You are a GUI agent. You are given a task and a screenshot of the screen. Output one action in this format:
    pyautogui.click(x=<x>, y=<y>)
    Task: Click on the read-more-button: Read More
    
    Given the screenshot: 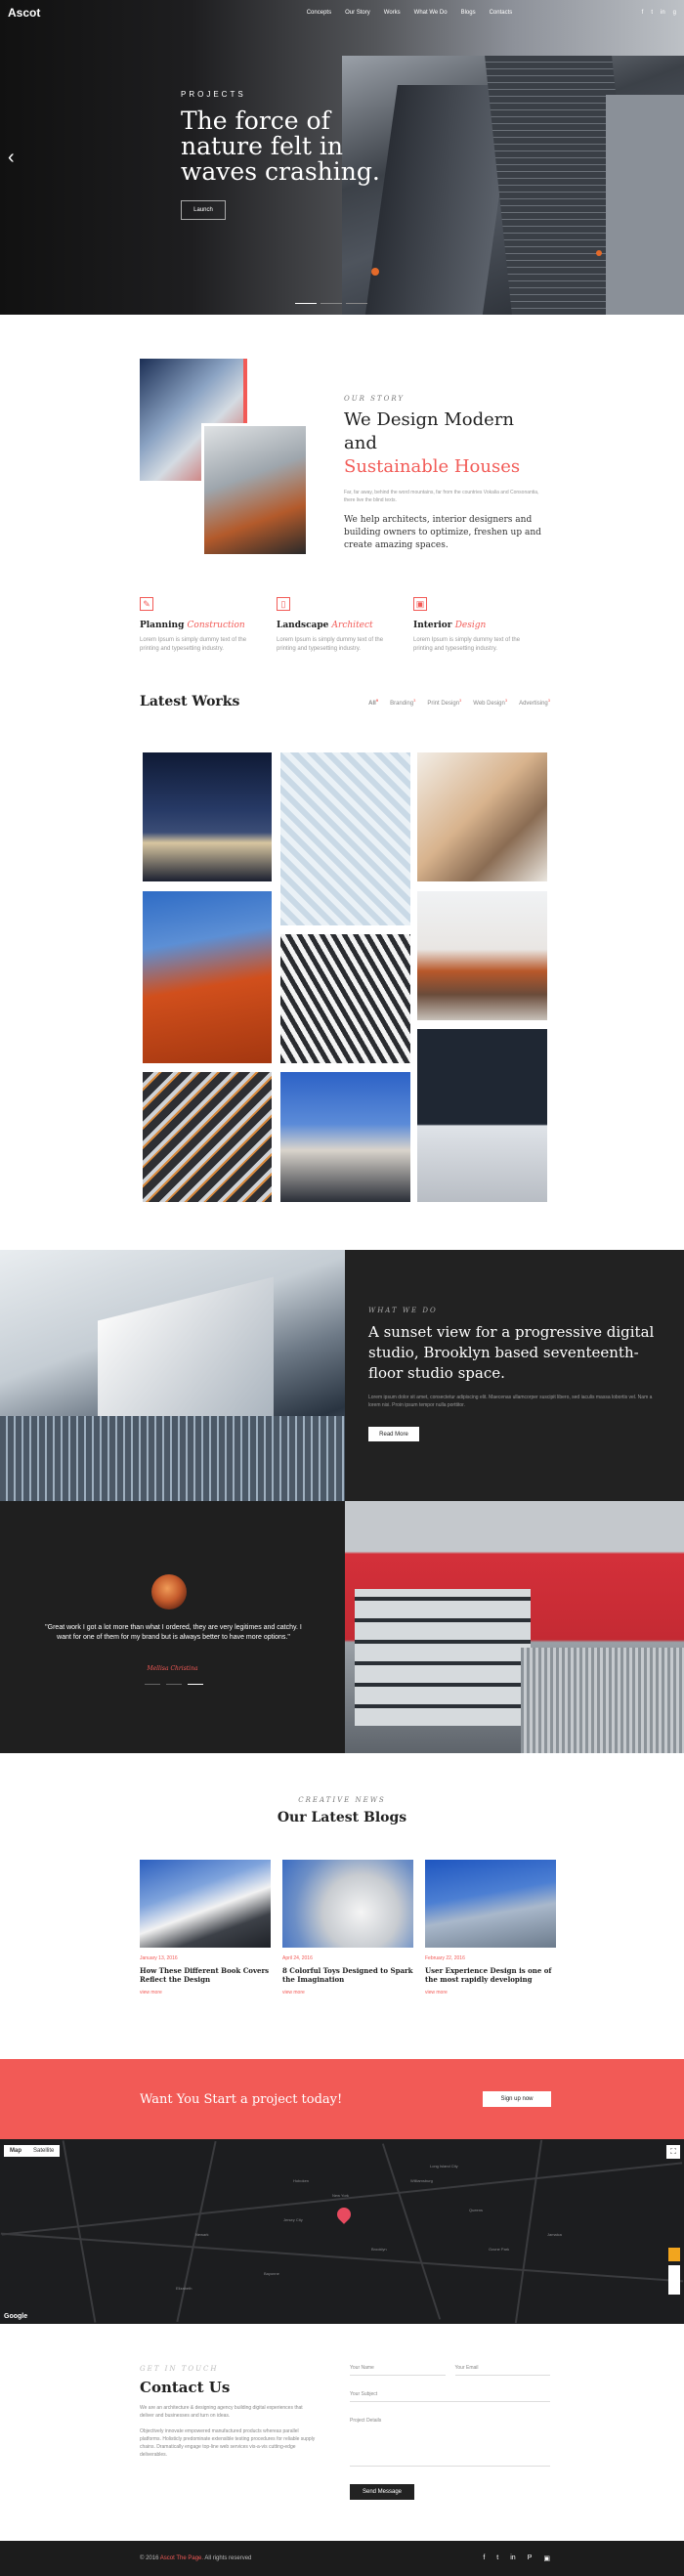 What is the action you would take?
    pyautogui.click(x=393, y=1434)
    